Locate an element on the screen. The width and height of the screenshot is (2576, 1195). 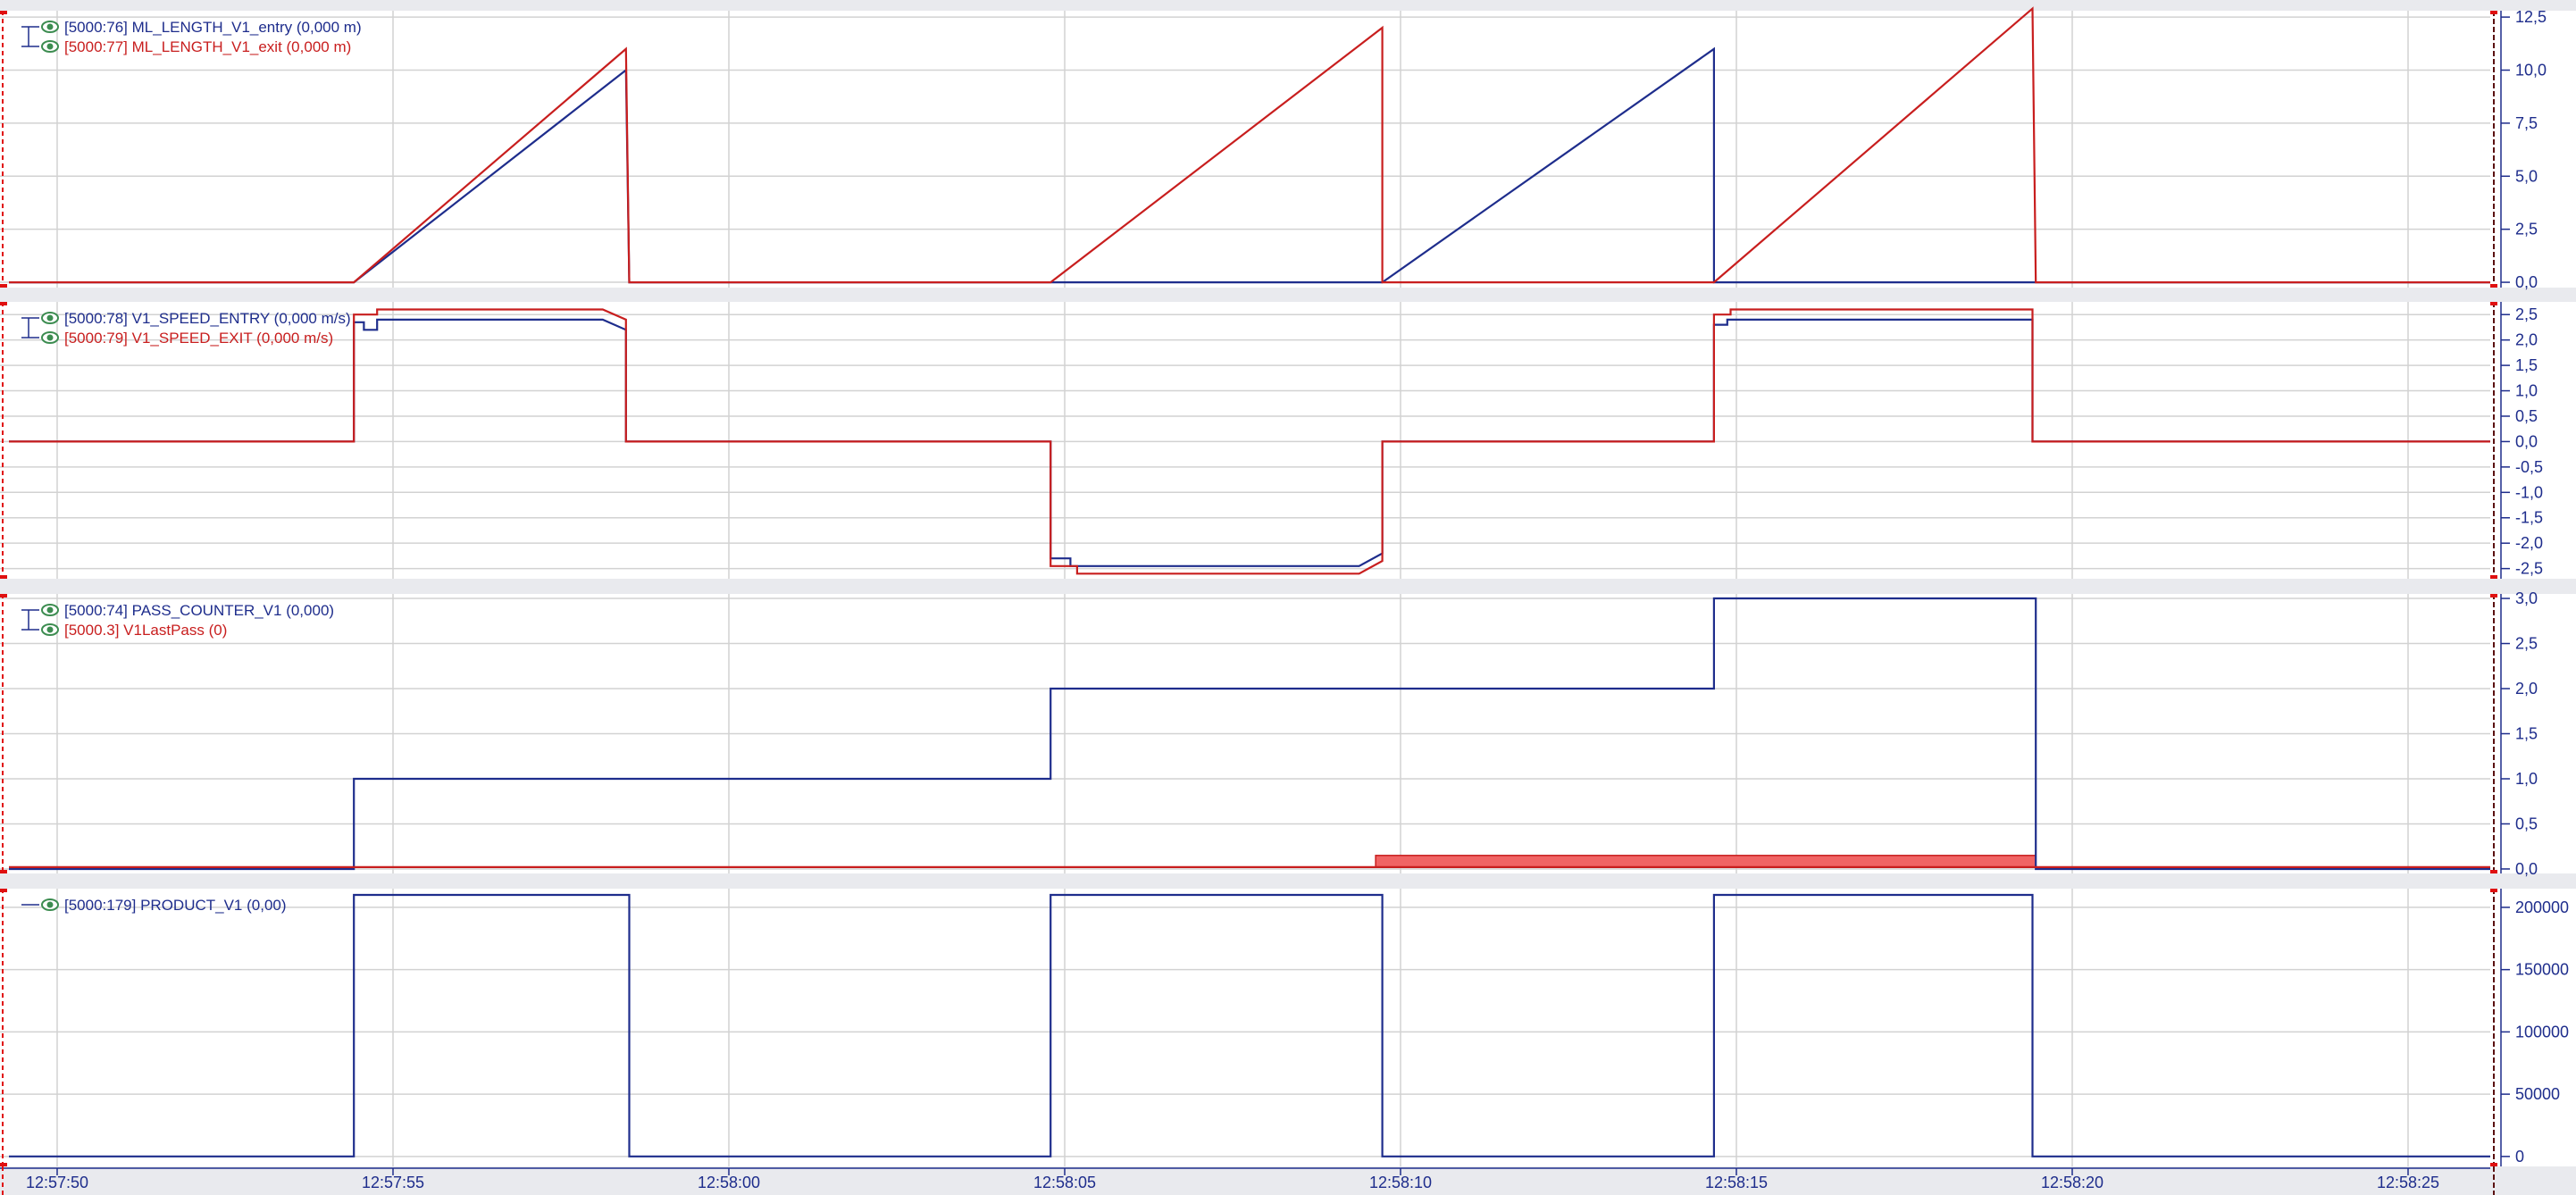
y-tick-label: 12,5 is located at coordinates (2531, 17).